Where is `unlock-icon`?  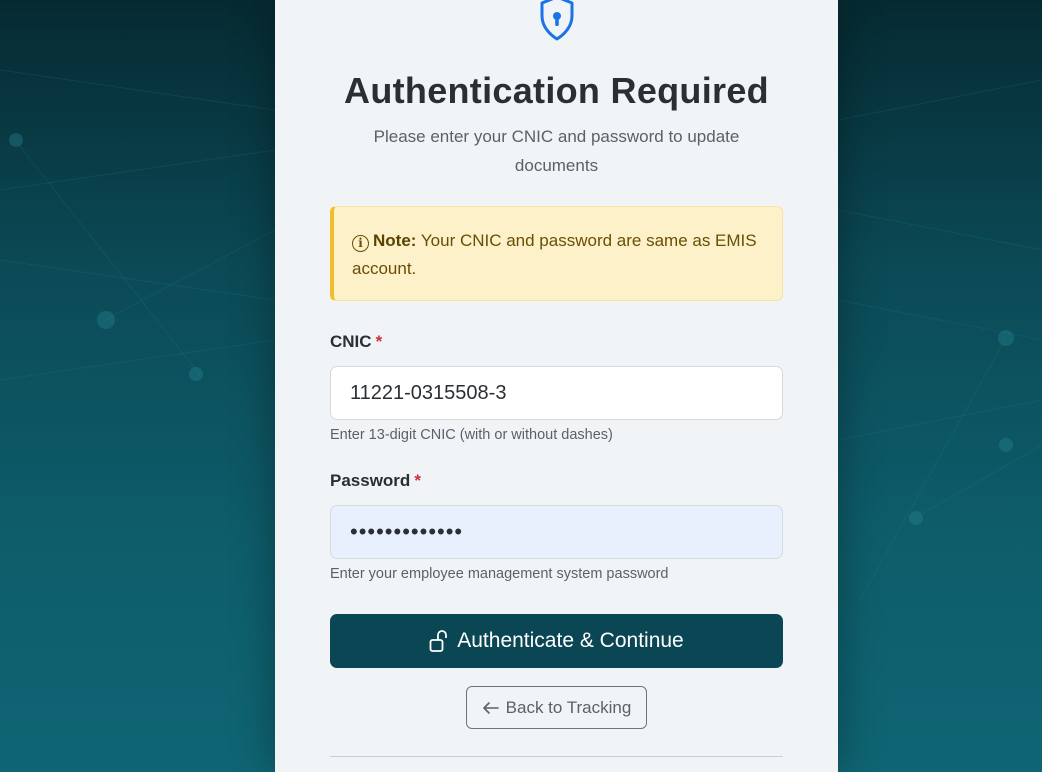
unlock-icon is located at coordinates (438, 641).